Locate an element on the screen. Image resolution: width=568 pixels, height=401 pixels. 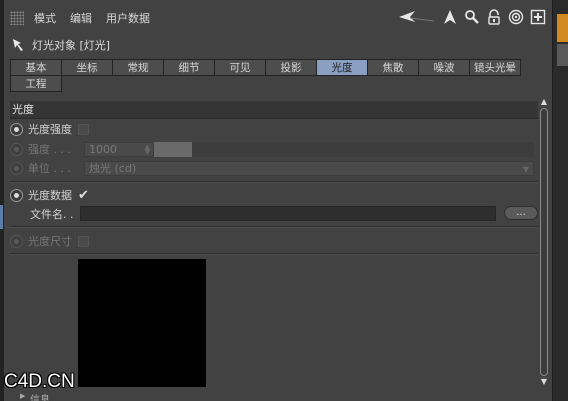
photometric-data-checkbox: ✔ is located at coordinates (83, 195).